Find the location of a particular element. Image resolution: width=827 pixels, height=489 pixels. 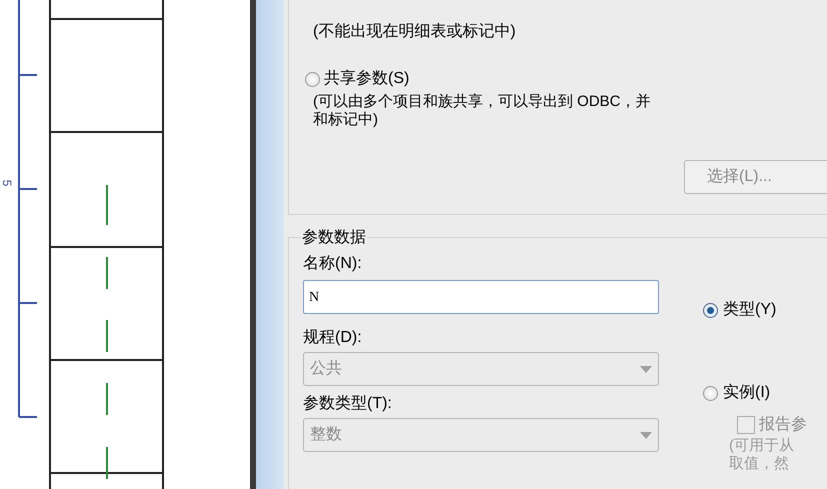

option-note: (不能出现在明细表或标记中) is located at coordinates (415, 32).